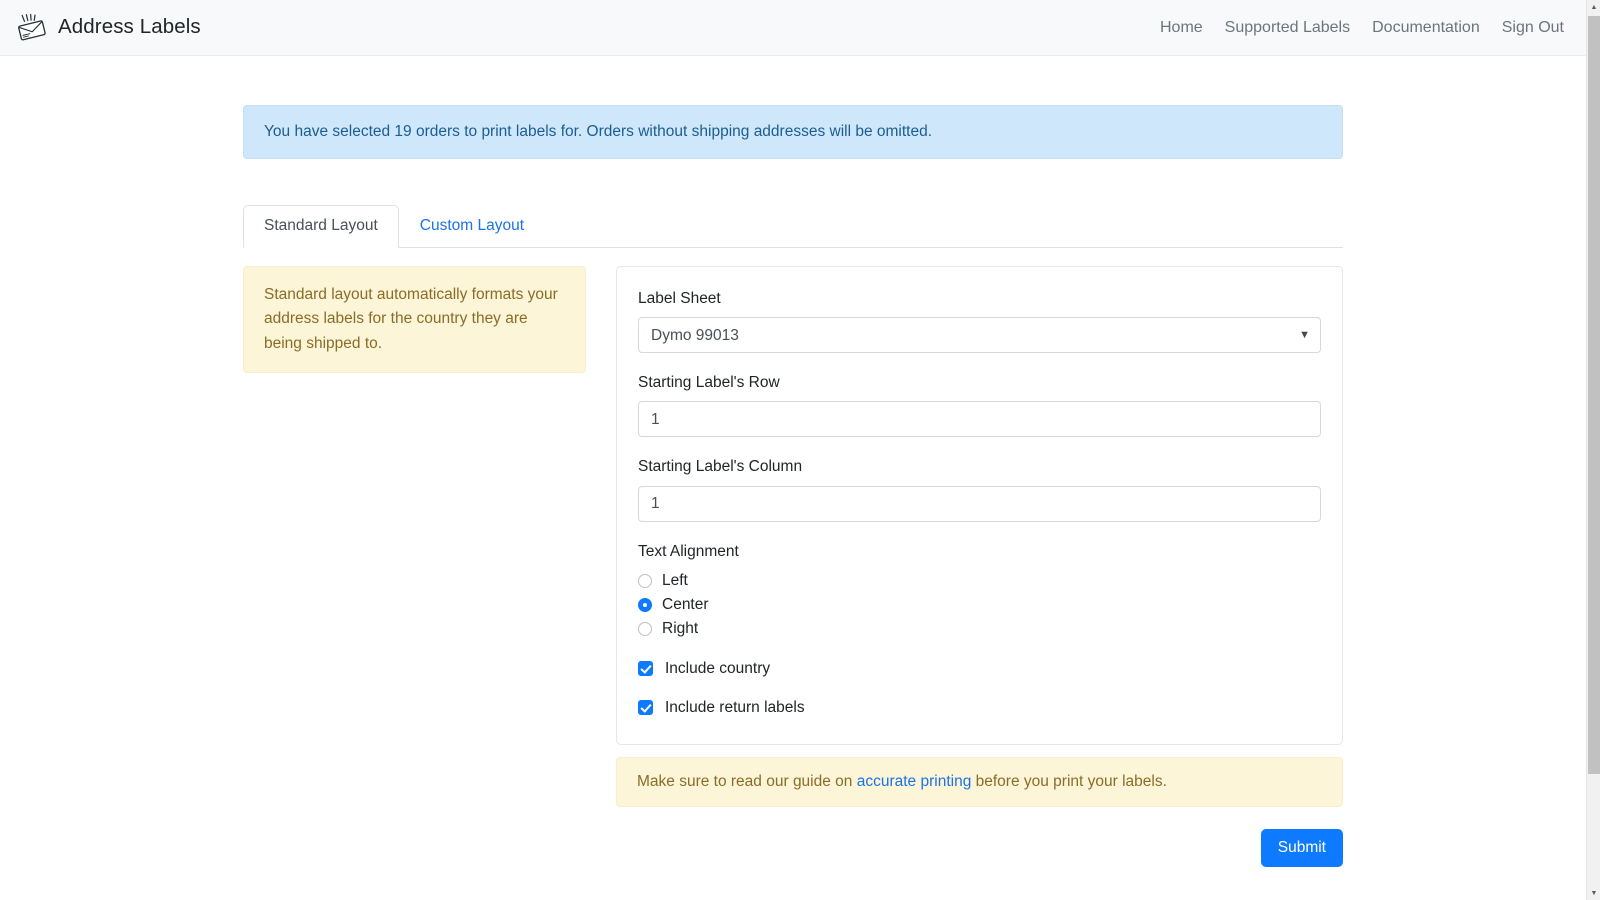  Describe the element at coordinates (1594, 395) in the screenshot. I see `scrollbar-thumb` at that location.